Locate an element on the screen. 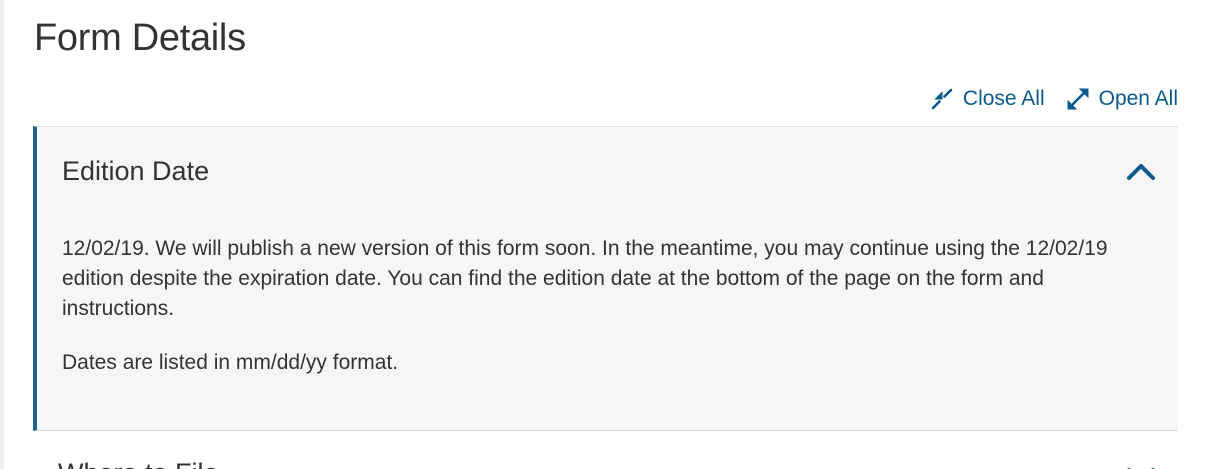 This screenshot has height=469, width=1219. collapse-arrows-icon is located at coordinates (942, 99).